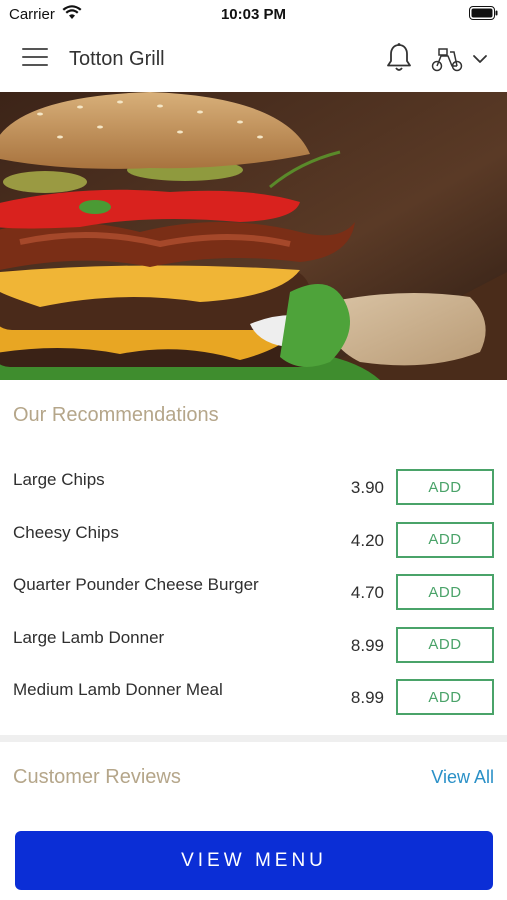 The image size is (507, 900). I want to click on list-item: Cheesy Chips 4.20 ADD, so click(253, 539).